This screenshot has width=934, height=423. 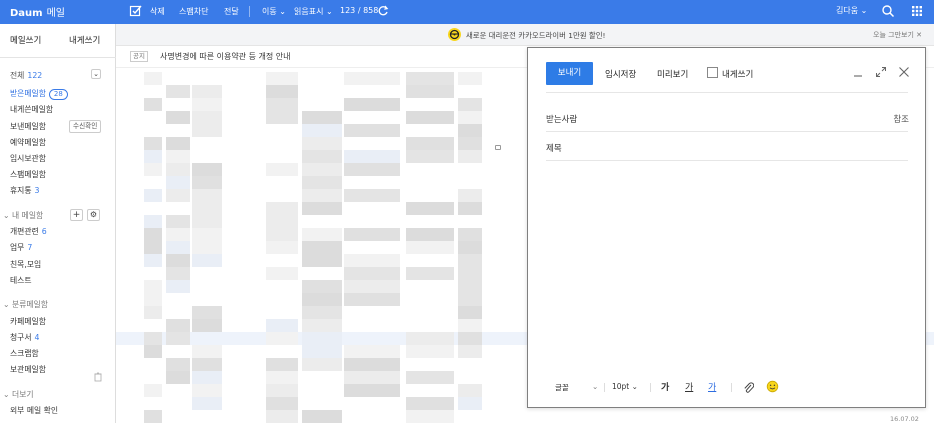 What do you see at coordinates (904, 419) in the screenshot?
I see `mail-date: 16.07.02` at bounding box center [904, 419].